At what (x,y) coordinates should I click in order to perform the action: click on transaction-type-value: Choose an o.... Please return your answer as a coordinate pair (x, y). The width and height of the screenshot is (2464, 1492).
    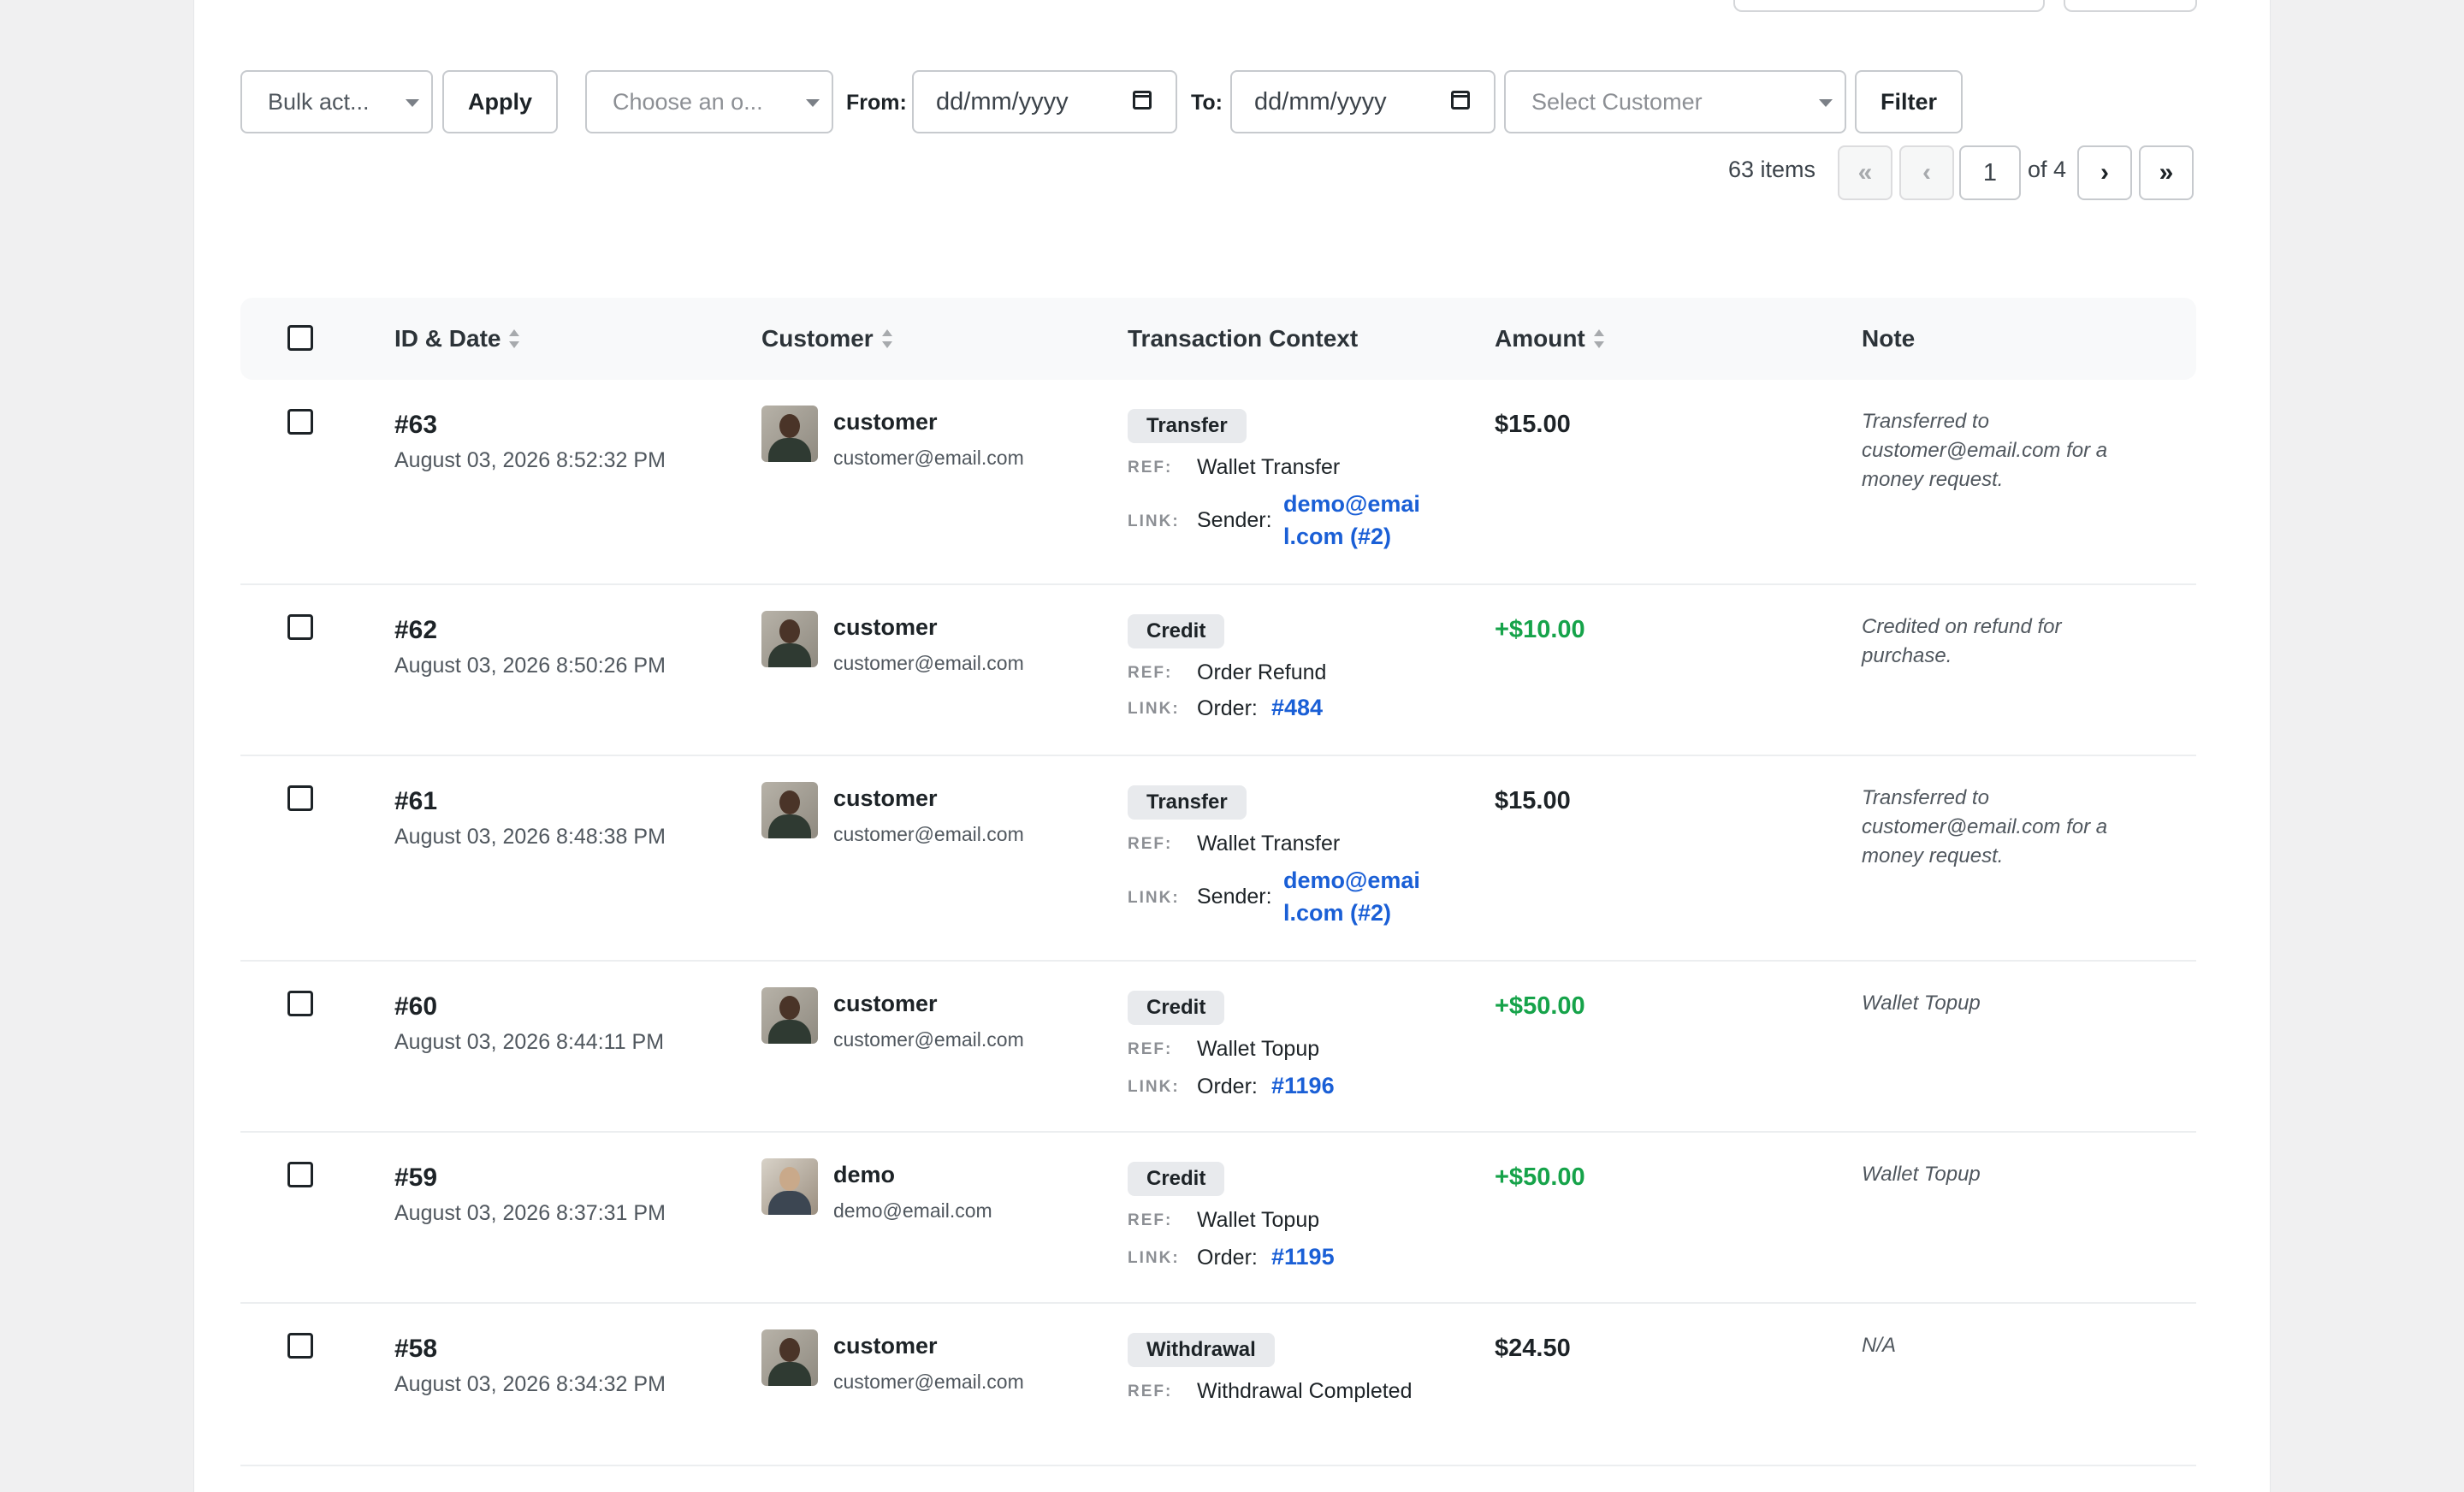
    Looking at the image, I should click on (688, 101).